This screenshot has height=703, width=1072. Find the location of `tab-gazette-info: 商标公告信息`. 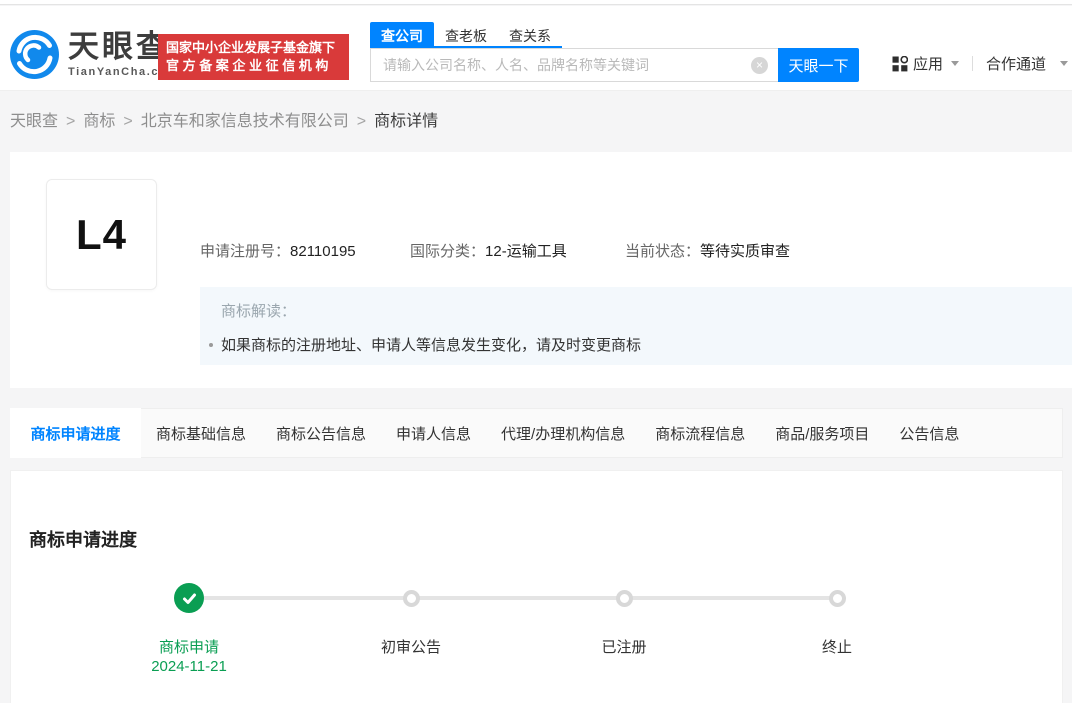

tab-gazette-info: 商标公告信息 is located at coordinates (321, 433).